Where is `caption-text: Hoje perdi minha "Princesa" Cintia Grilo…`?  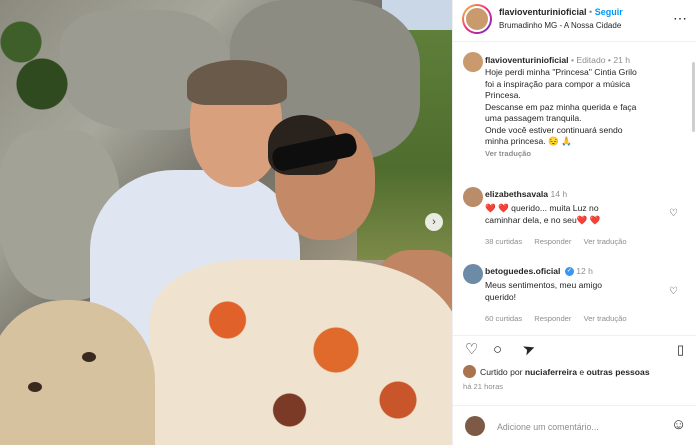 caption-text: Hoje perdi minha "Princesa" Cintia Grilo… is located at coordinates (587, 107).